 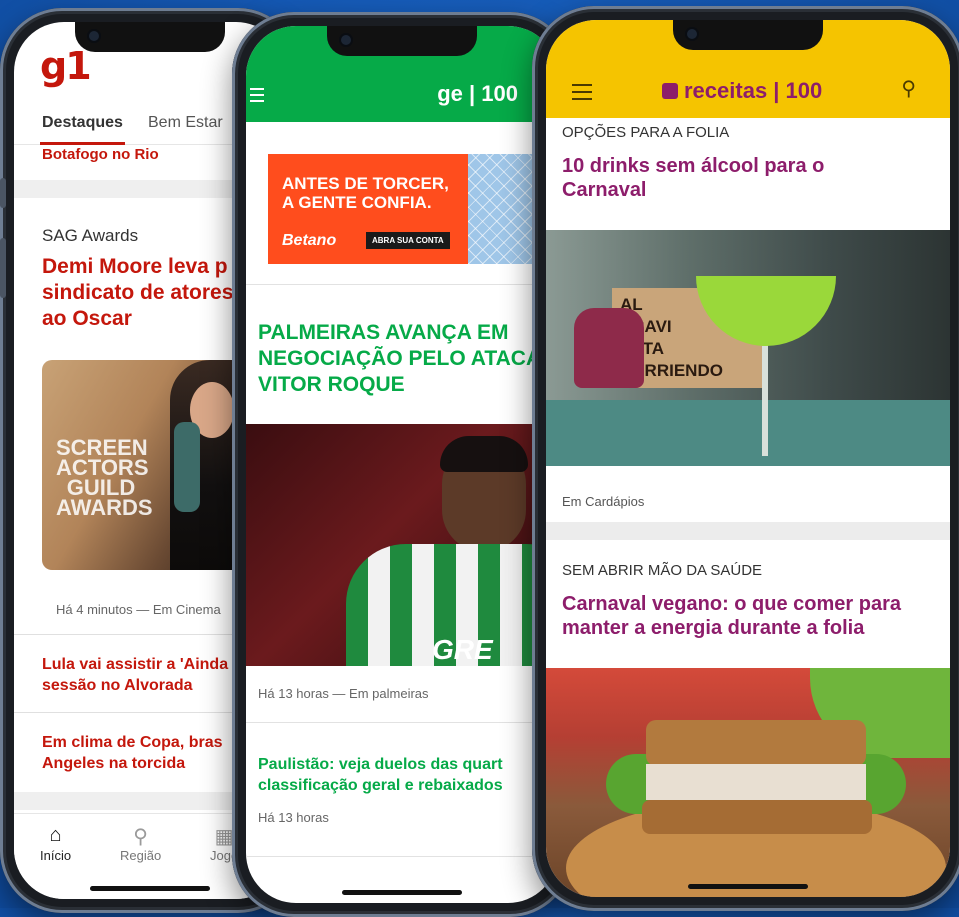 I want to click on drink-image: AL ARAVI ESTA CURRIENDO, so click(x=748, y=348).